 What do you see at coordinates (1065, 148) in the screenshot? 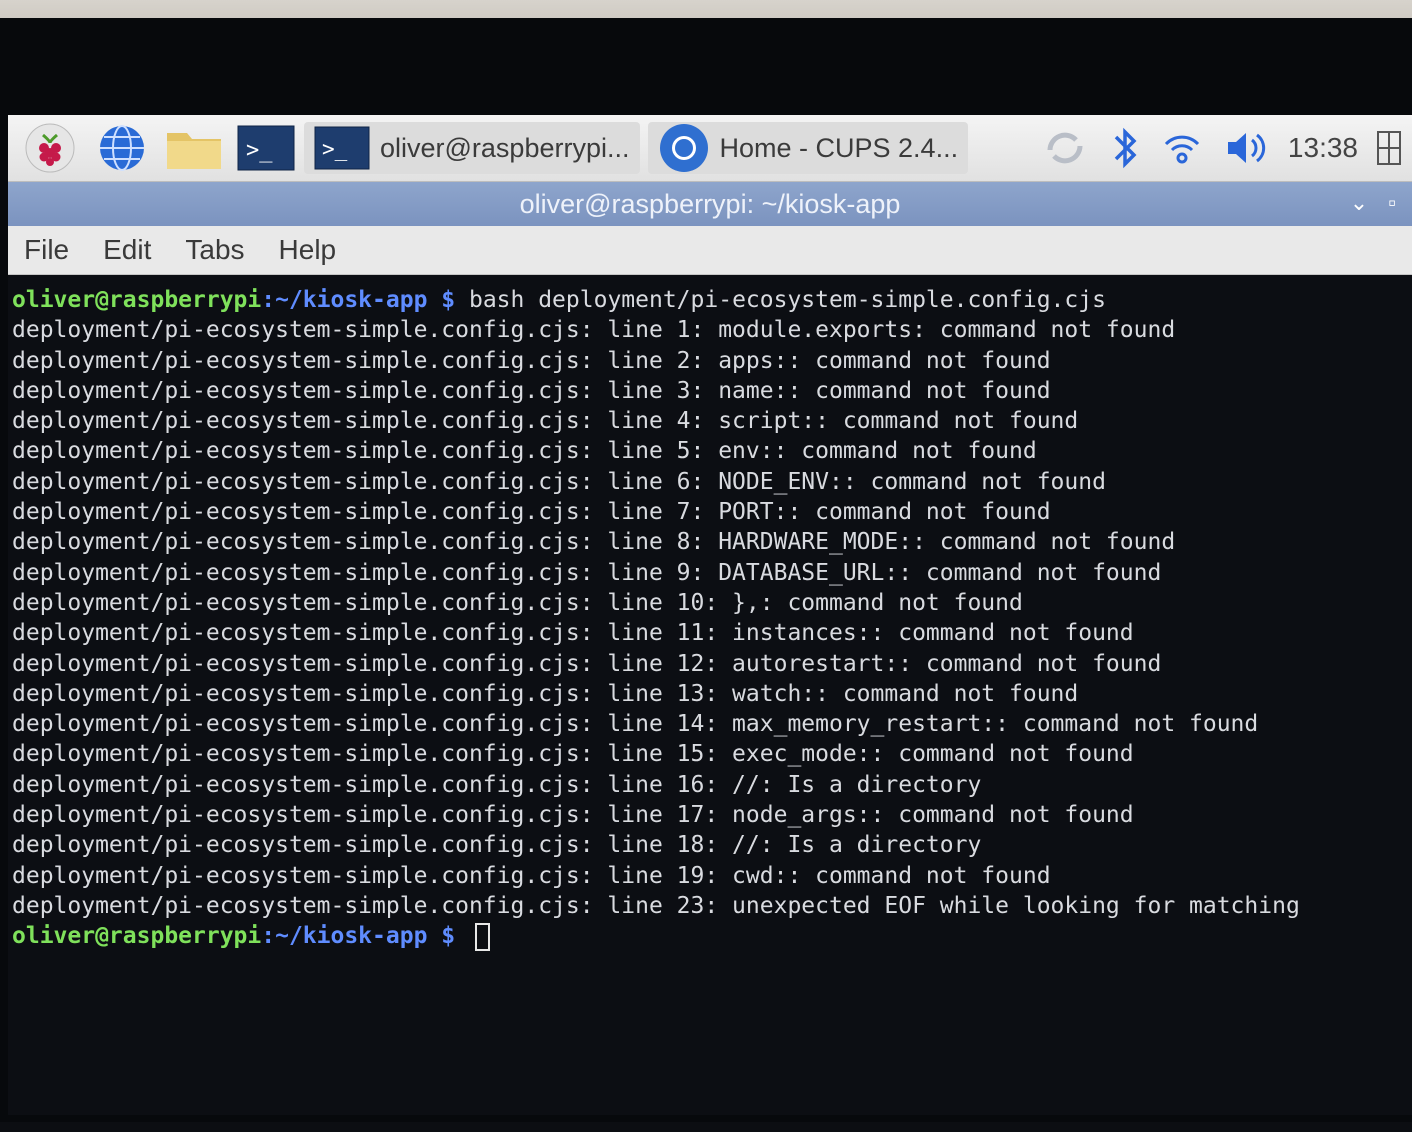
I see `update-sync-icon` at bounding box center [1065, 148].